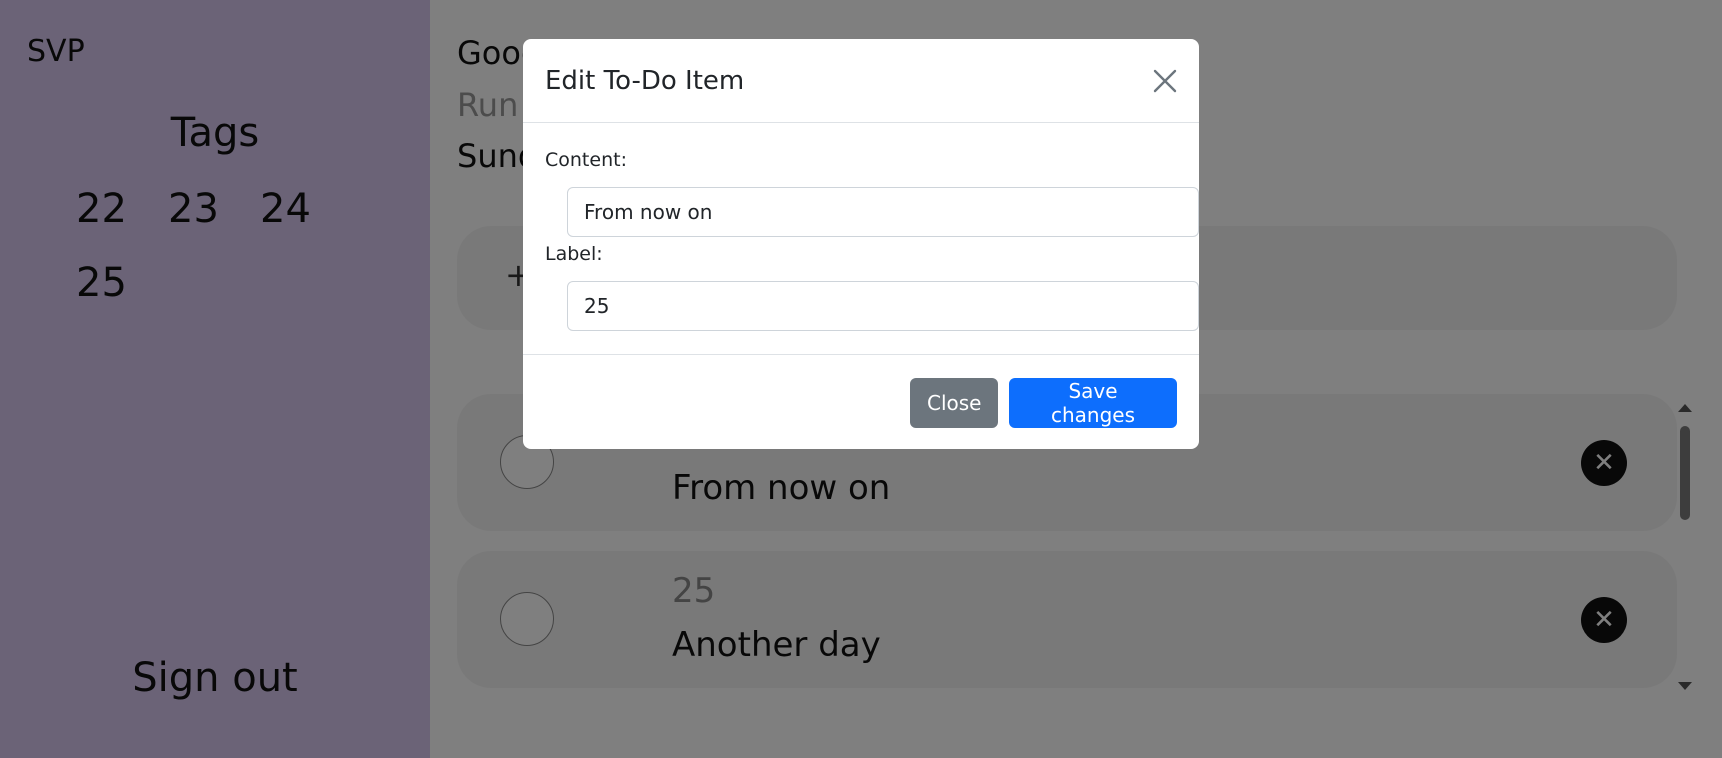 The height and width of the screenshot is (758, 1722). What do you see at coordinates (861, 402) in the screenshot?
I see `modal-footer: Close Save changes` at bounding box center [861, 402].